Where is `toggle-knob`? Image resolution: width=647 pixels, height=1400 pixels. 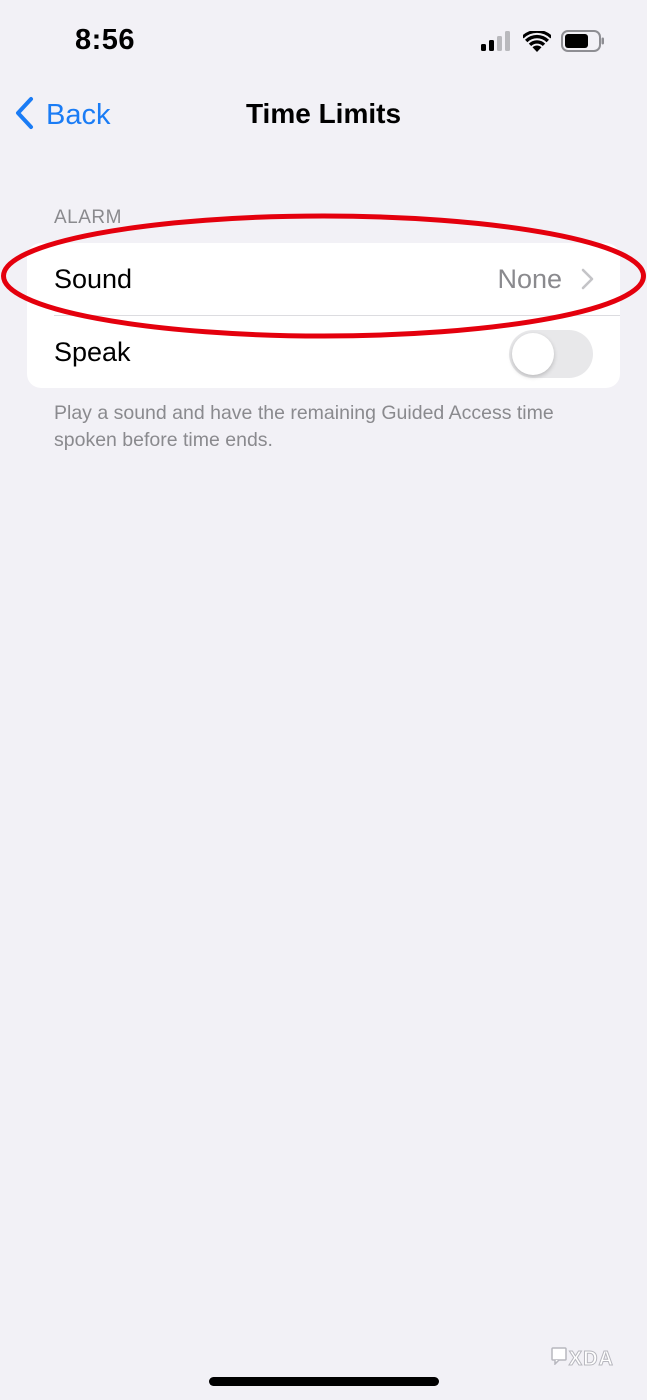
toggle-knob is located at coordinates (533, 354).